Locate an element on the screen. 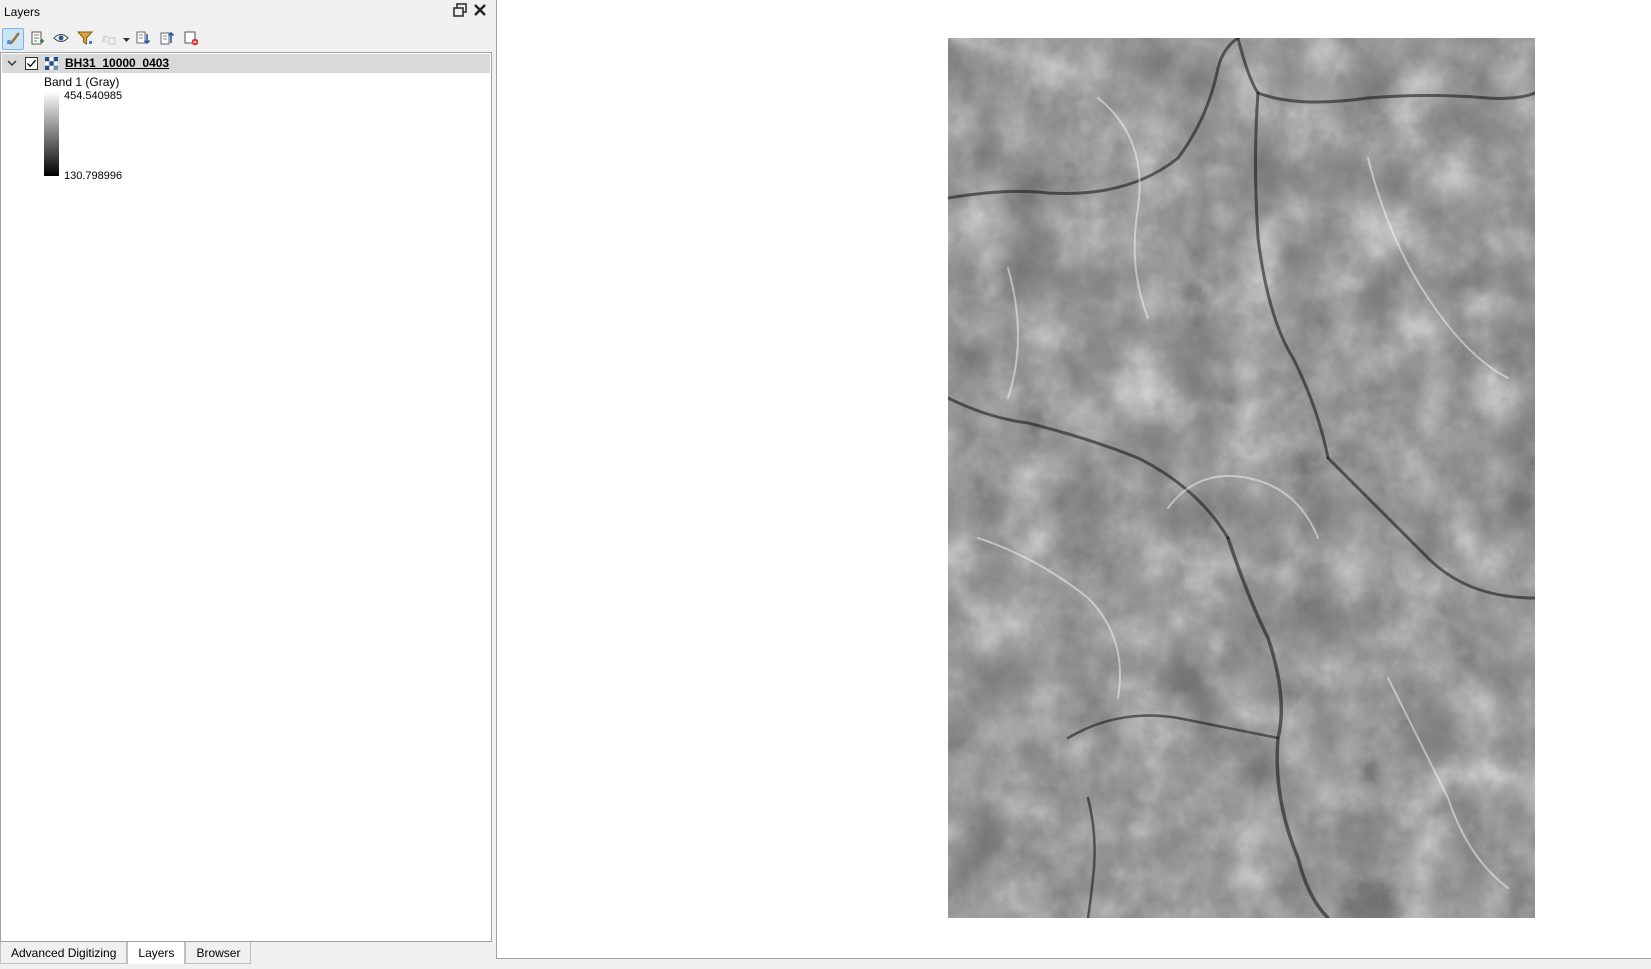 Image resolution: width=1651 pixels, height=969 pixels. layer-name: BH31_10000_0403 is located at coordinates (117, 63).